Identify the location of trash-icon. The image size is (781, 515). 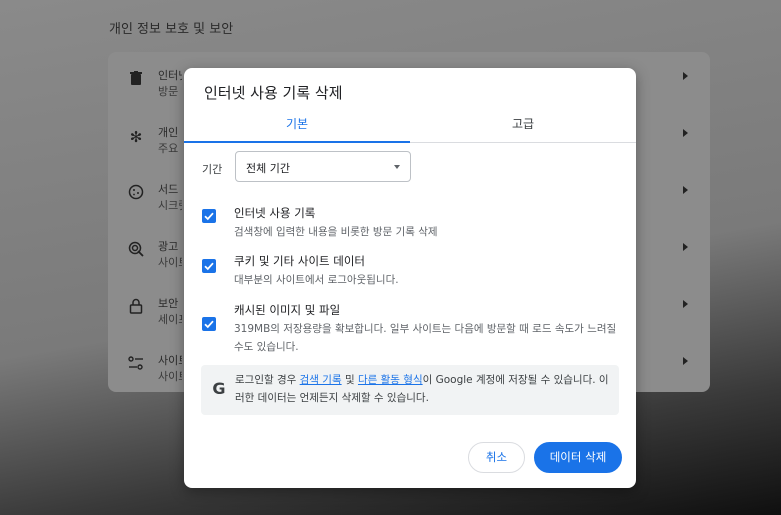
(136, 80).